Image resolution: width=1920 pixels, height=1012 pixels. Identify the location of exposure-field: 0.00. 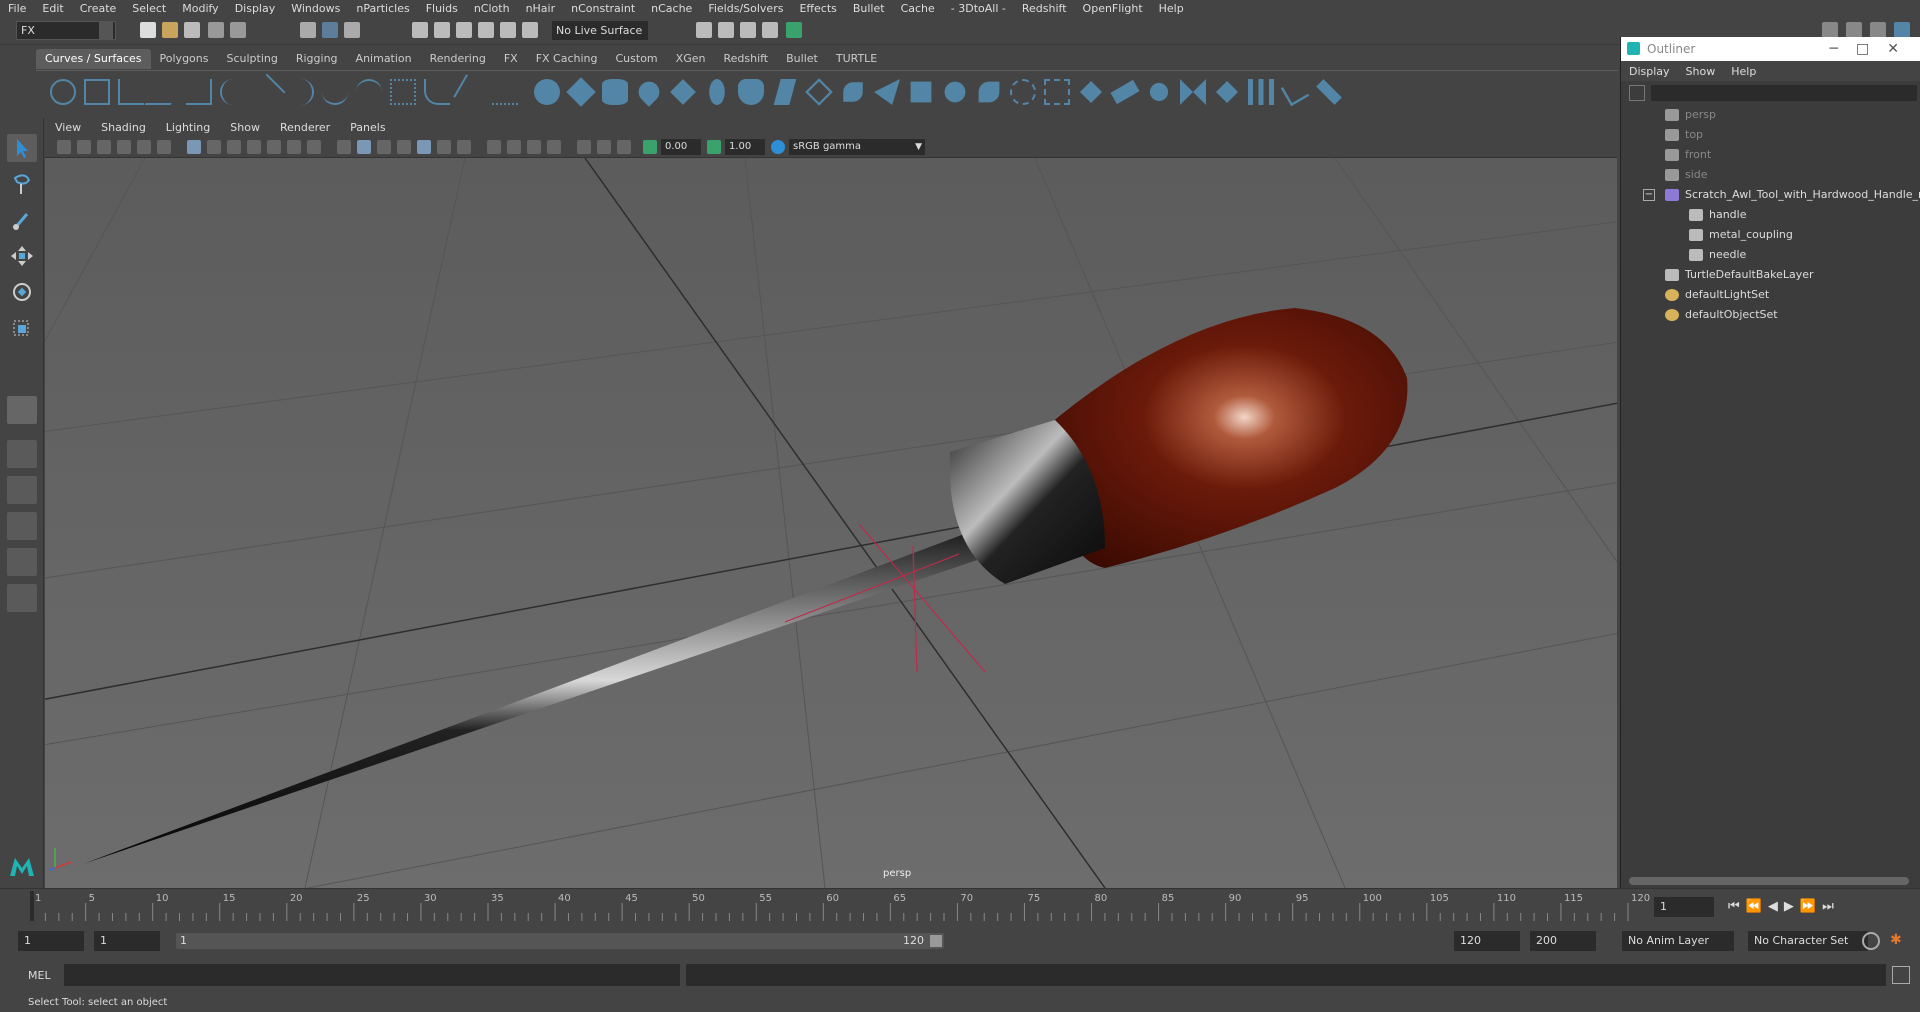
(681, 147).